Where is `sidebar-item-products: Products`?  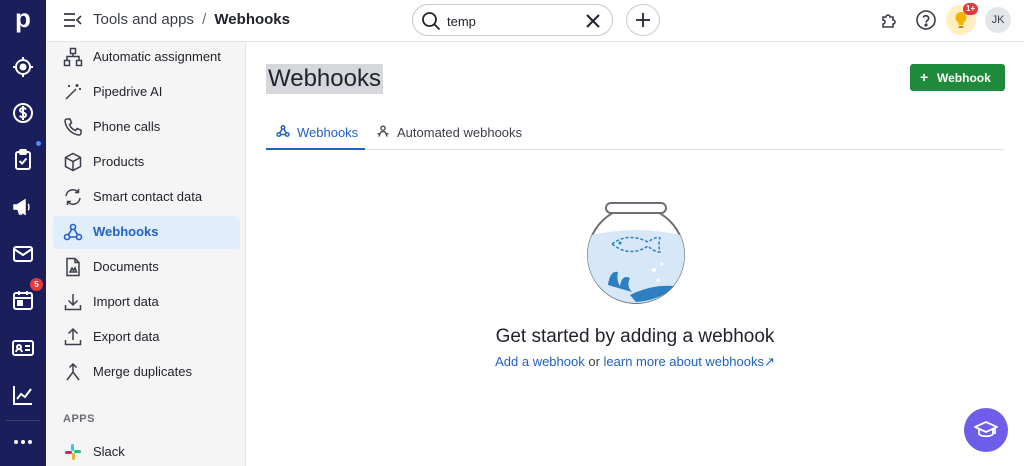 sidebar-item-products: Products is located at coordinates (146, 162).